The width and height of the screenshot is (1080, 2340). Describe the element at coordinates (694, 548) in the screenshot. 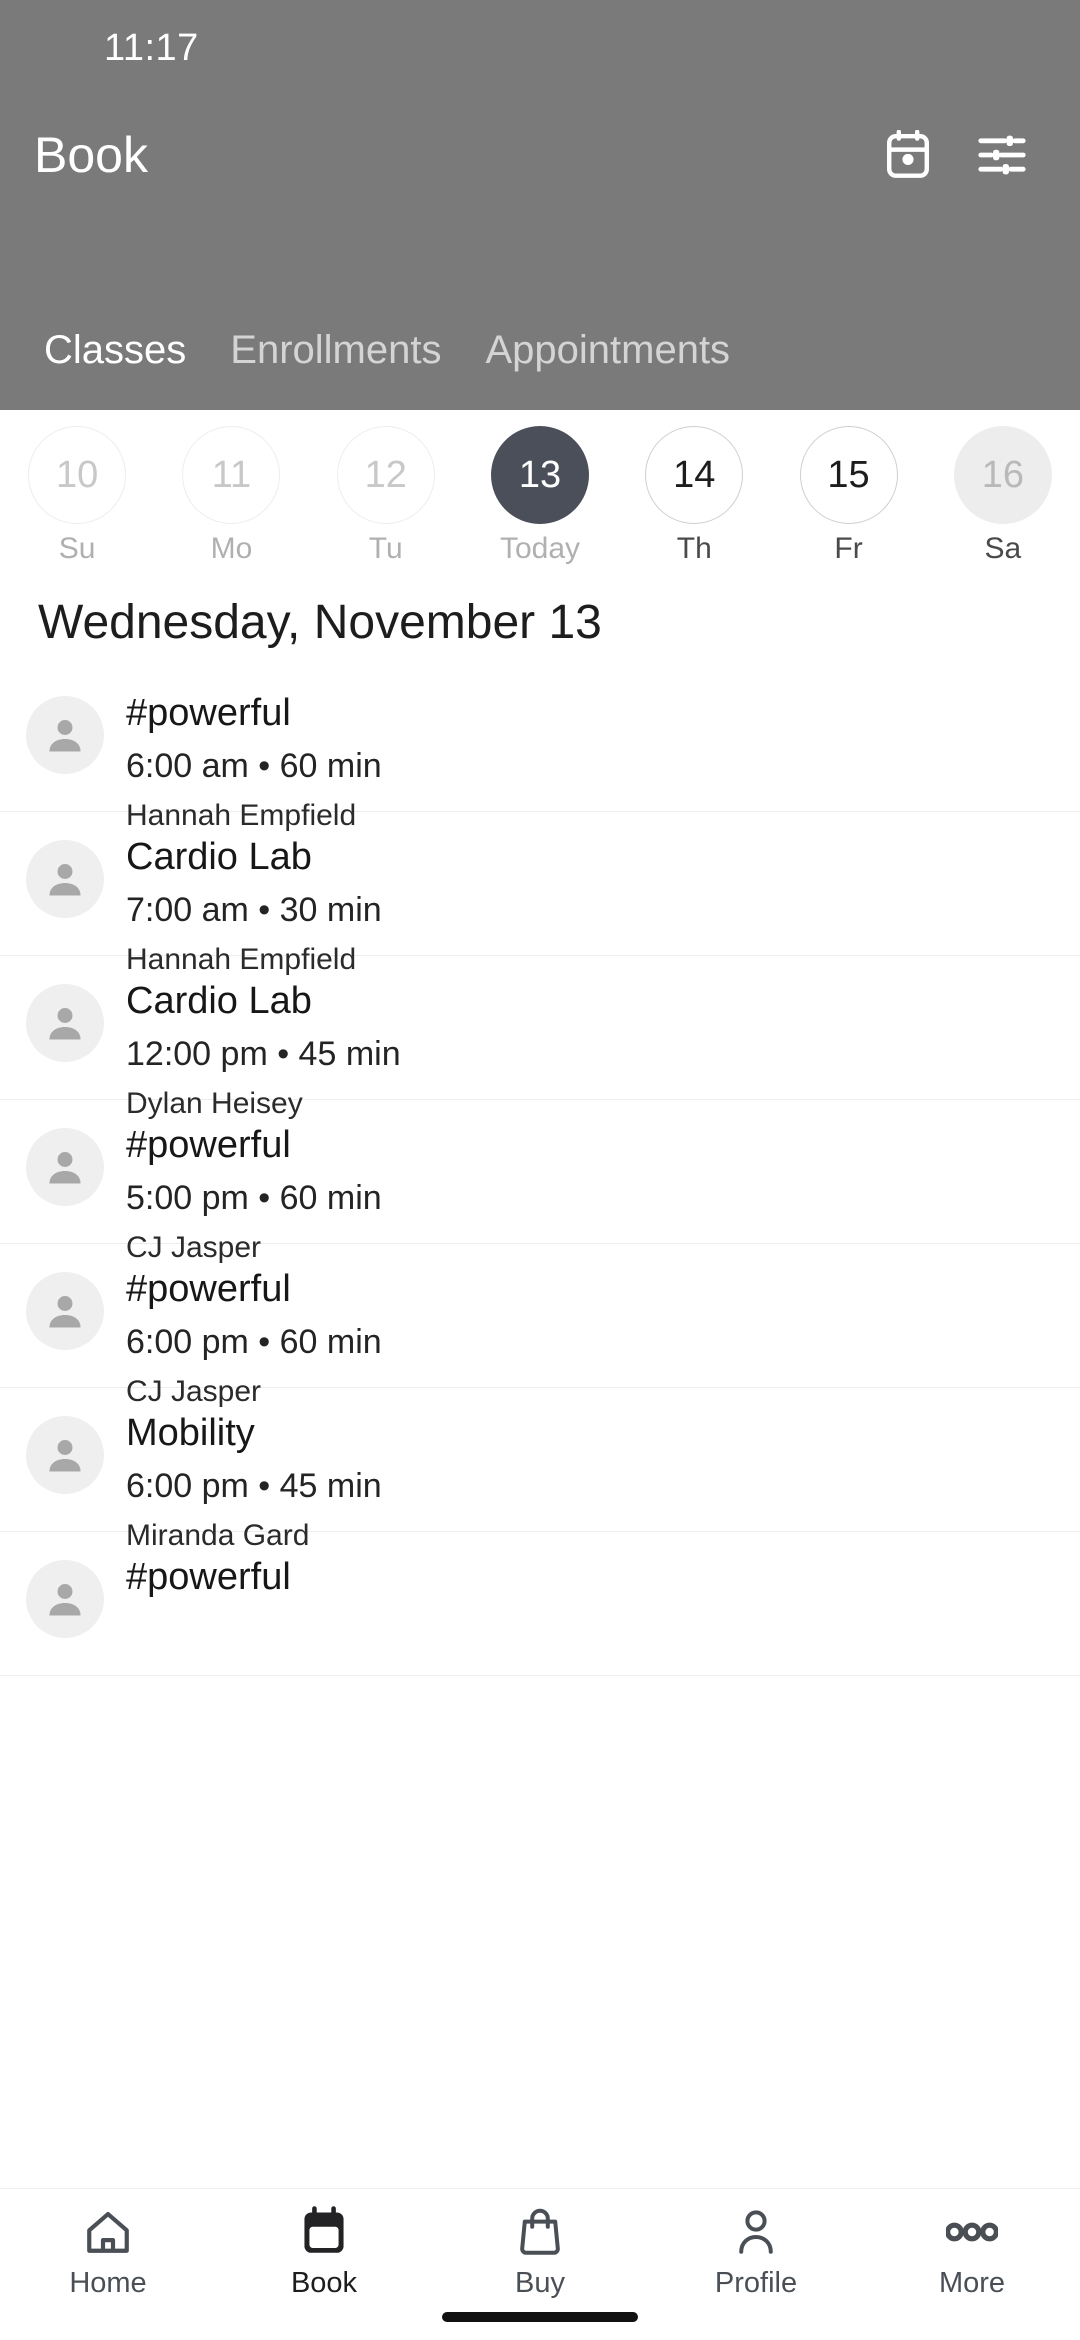

I see `date-weekday: Th` at that location.